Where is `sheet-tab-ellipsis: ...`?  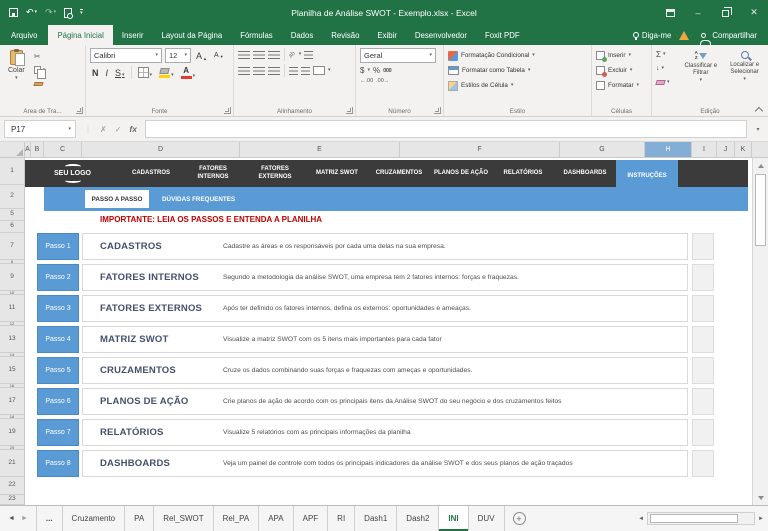 sheet-tab-ellipsis: ... is located at coordinates (49, 518).